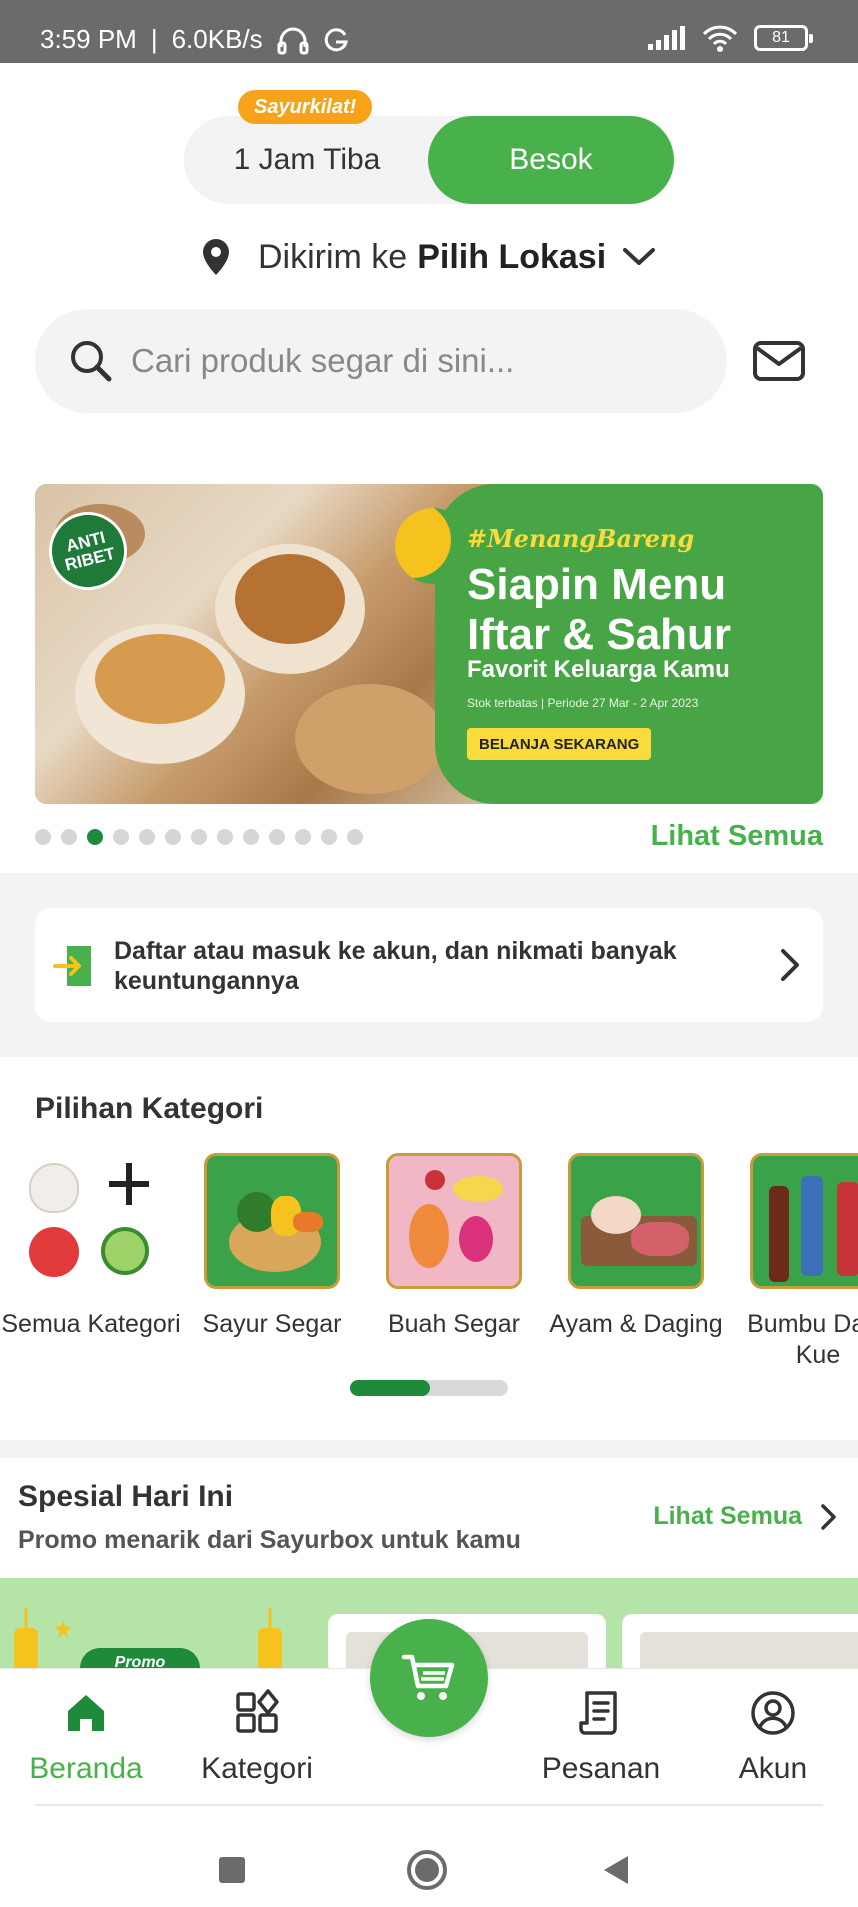 The width and height of the screenshot is (858, 1907). What do you see at coordinates (257, 1768) in the screenshot?
I see `nav-label: Kategori` at bounding box center [257, 1768].